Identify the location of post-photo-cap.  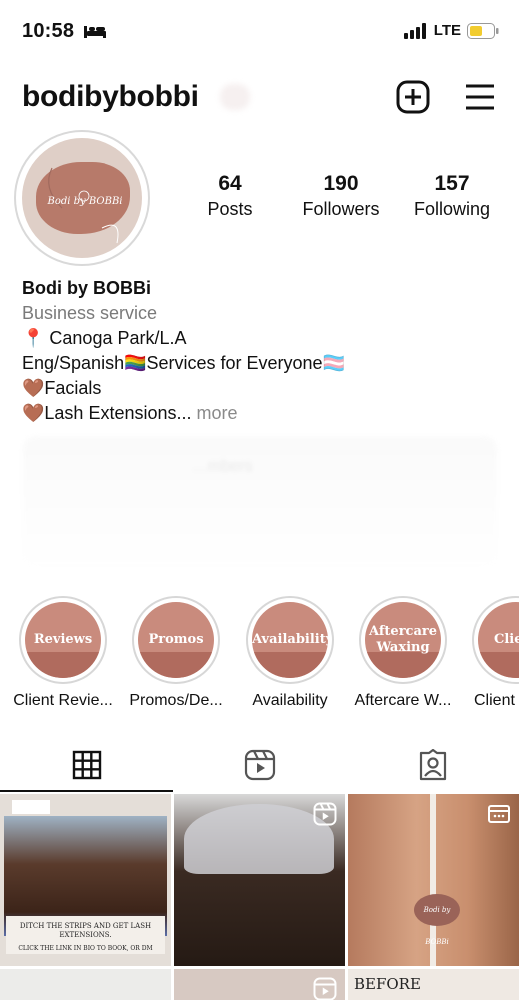
(259, 839).